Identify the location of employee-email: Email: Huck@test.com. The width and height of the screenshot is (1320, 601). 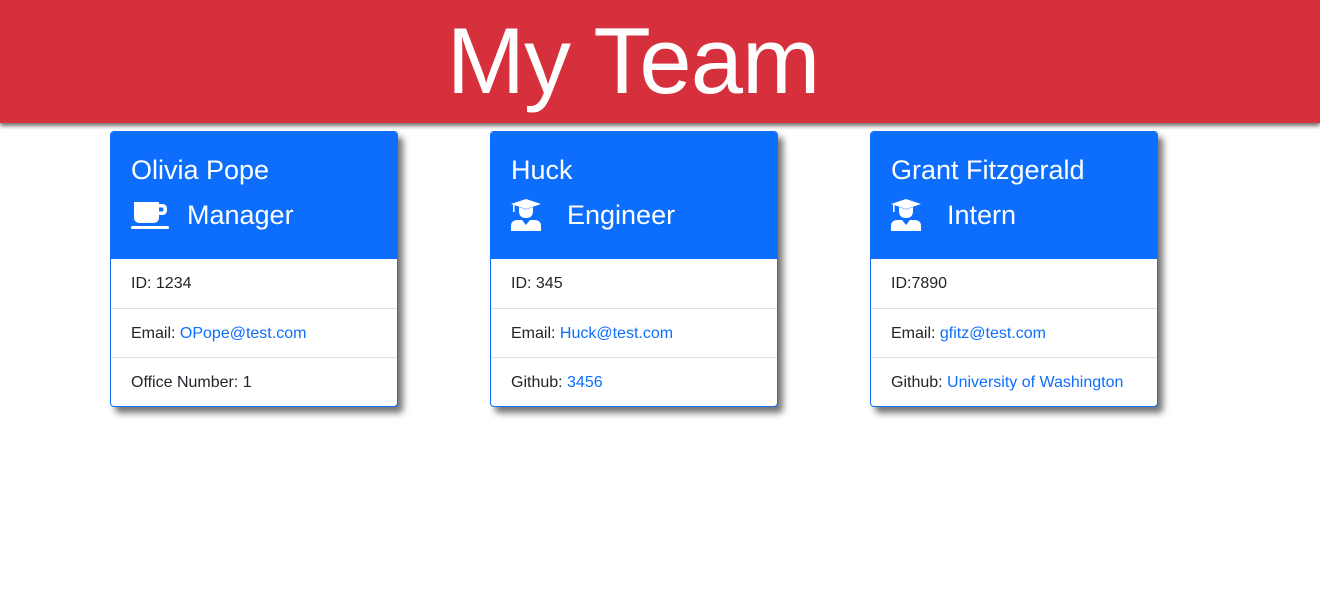
(634, 332).